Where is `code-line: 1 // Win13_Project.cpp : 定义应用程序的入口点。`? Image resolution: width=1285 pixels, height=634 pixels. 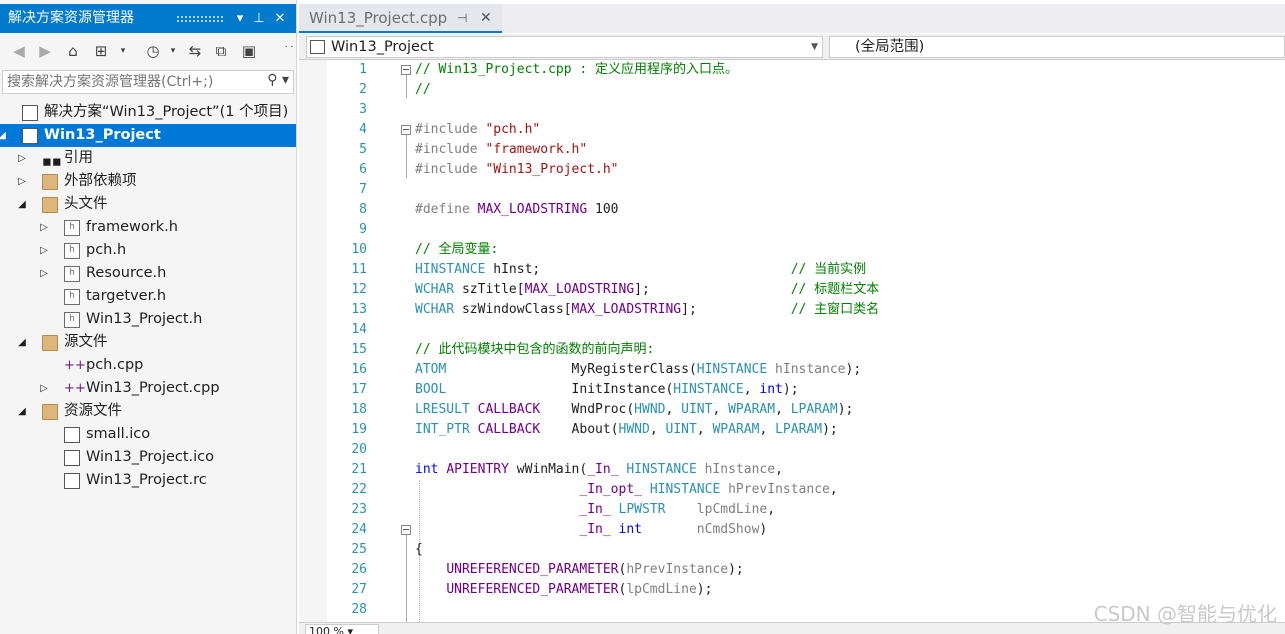 code-line: 1 // Win13_Project.cpp : 定义应用程序的入口点。 is located at coordinates (806, 70).